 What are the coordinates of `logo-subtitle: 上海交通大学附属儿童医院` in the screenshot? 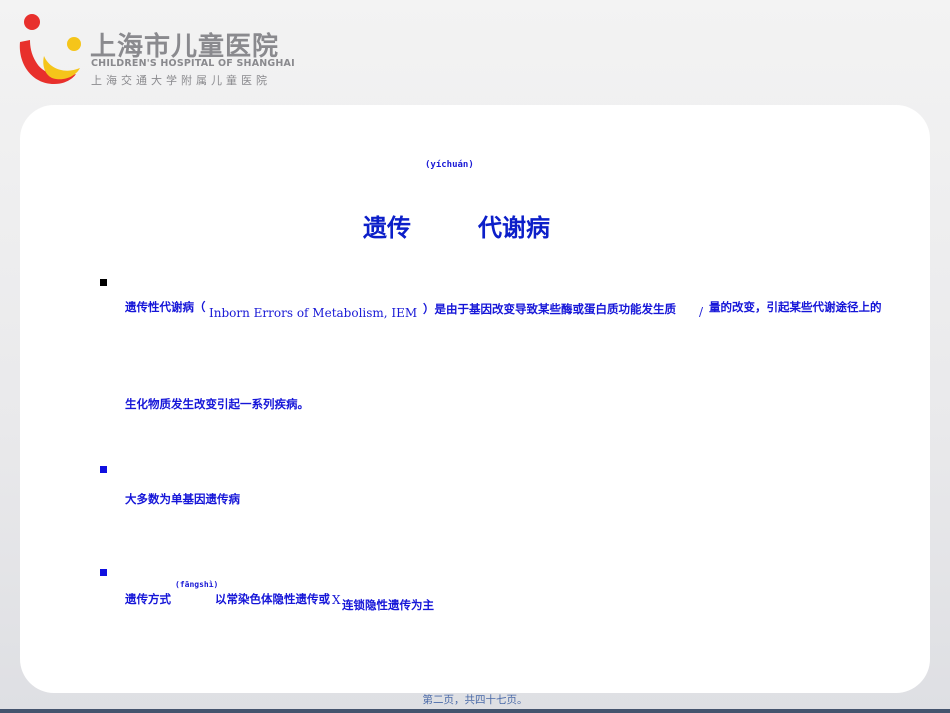 It's located at (181, 80).